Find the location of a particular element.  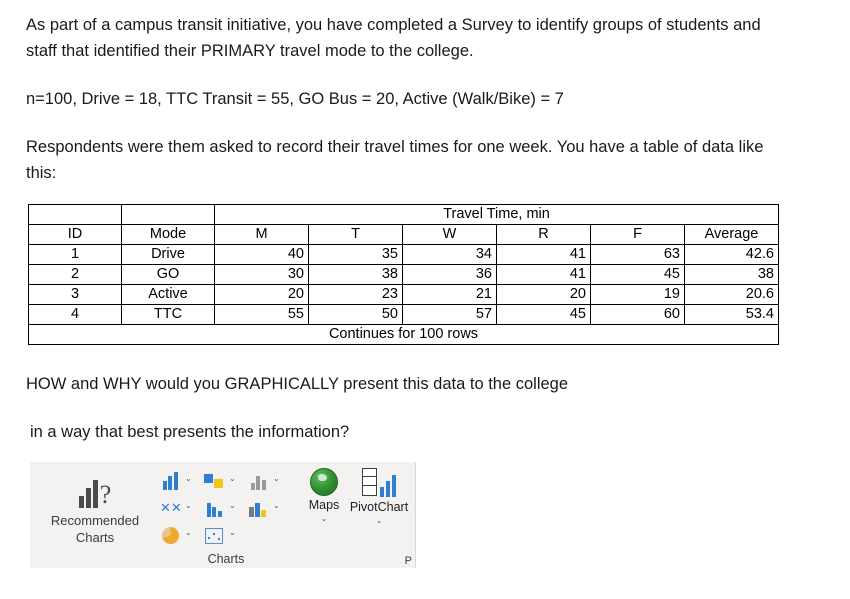

table-footer-note: Continues for 100 rows is located at coordinates (403, 334).